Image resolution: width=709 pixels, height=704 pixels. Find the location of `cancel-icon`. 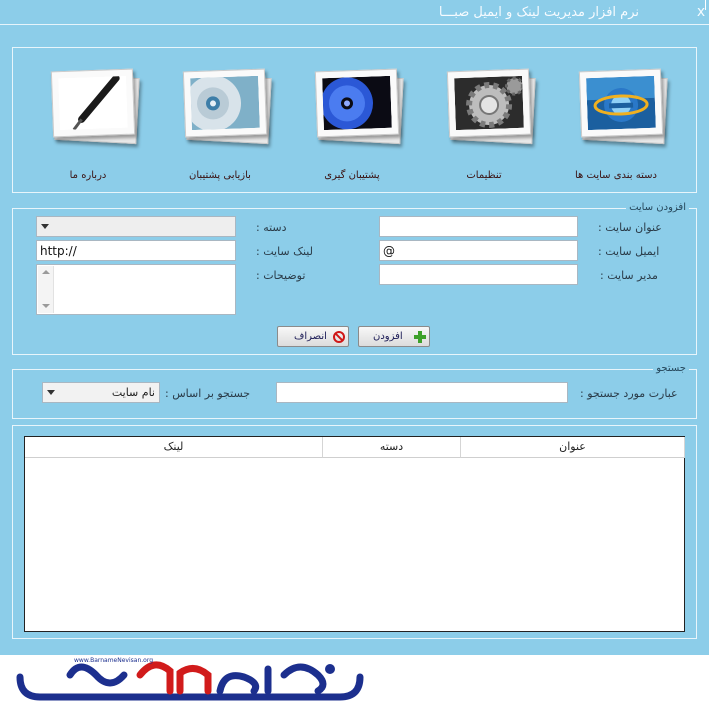

cancel-icon is located at coordinates (339, 337).